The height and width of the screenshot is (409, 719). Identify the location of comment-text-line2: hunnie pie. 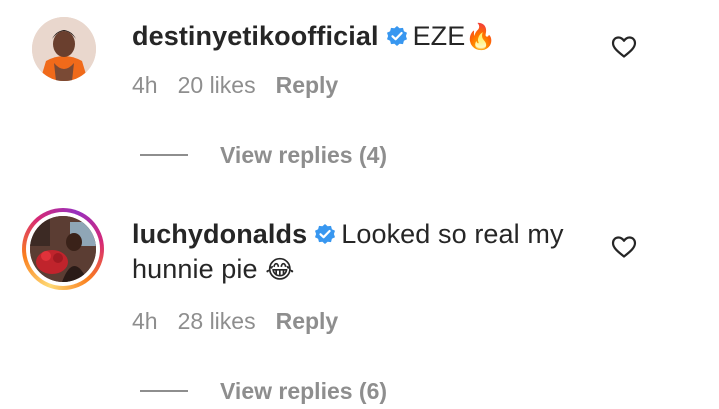
(195, 269).